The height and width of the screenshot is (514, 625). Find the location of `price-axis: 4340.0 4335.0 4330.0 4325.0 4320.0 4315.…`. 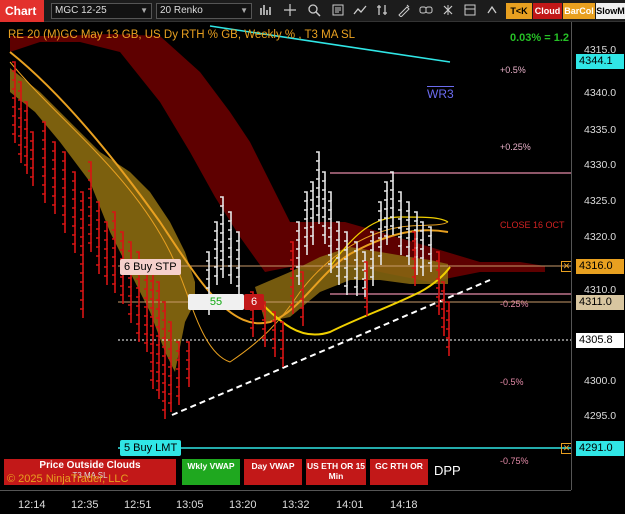

price-axis: 4340.0 4335.0 4330.0 4325.0 4320.0 4315.… is located at coordinates (598, 256).